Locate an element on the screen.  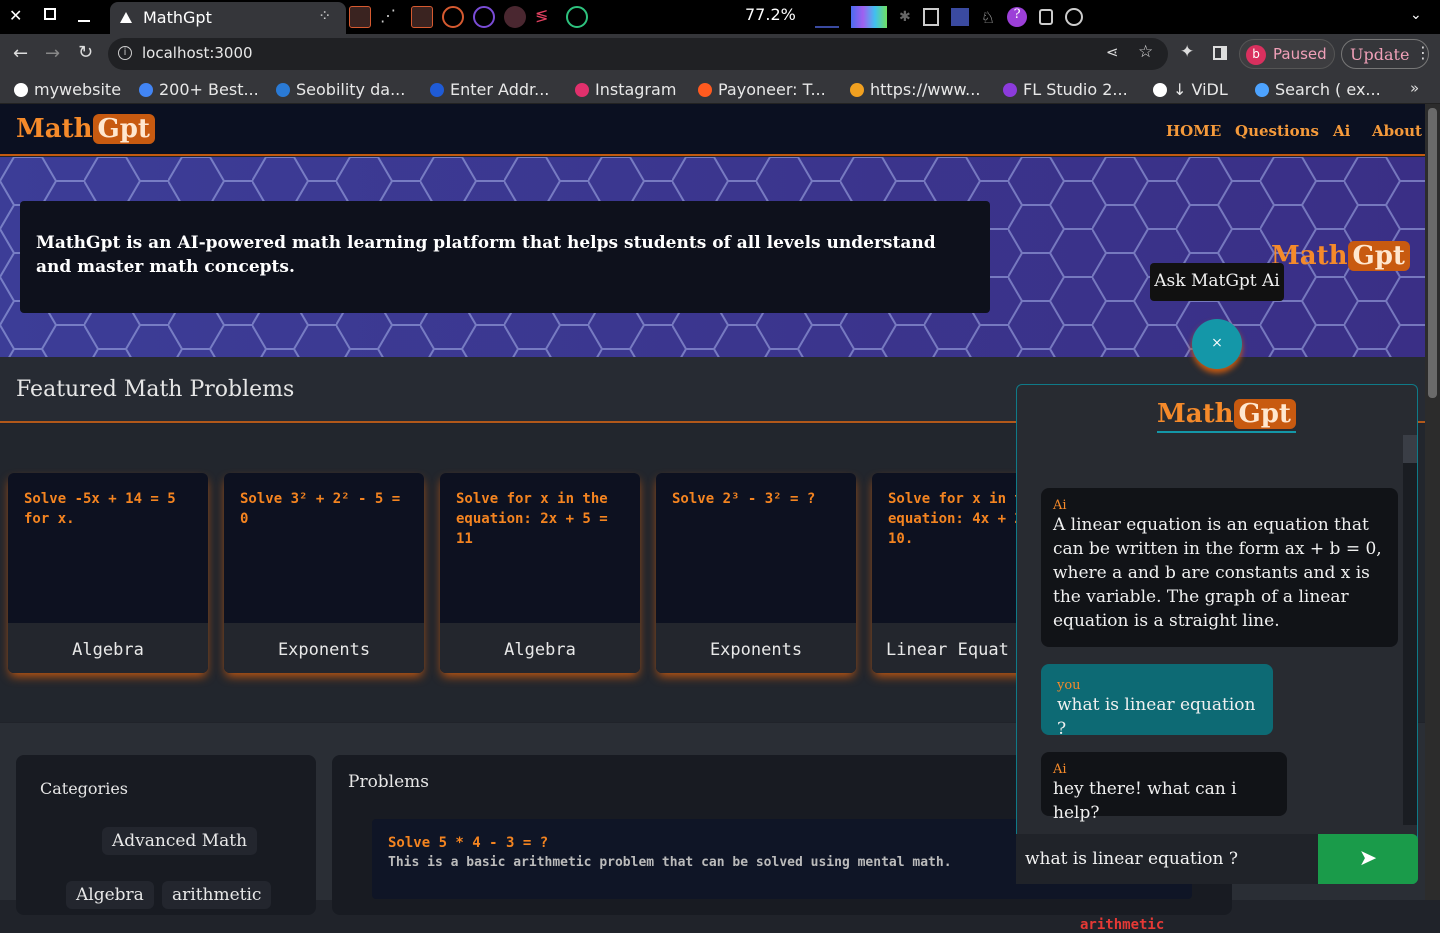
chat-logo: Math Gpt is located at coordinates (1226, 416).